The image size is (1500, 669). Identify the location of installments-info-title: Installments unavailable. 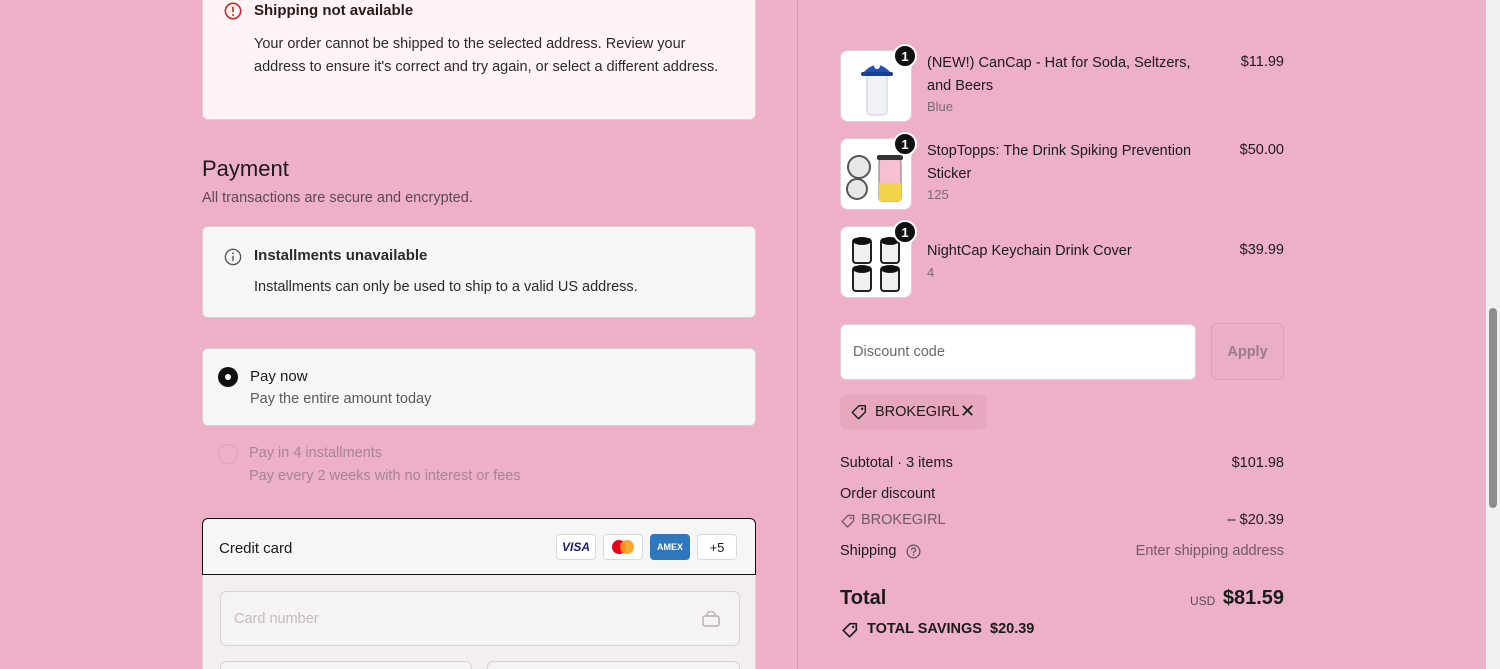
(341, 255).